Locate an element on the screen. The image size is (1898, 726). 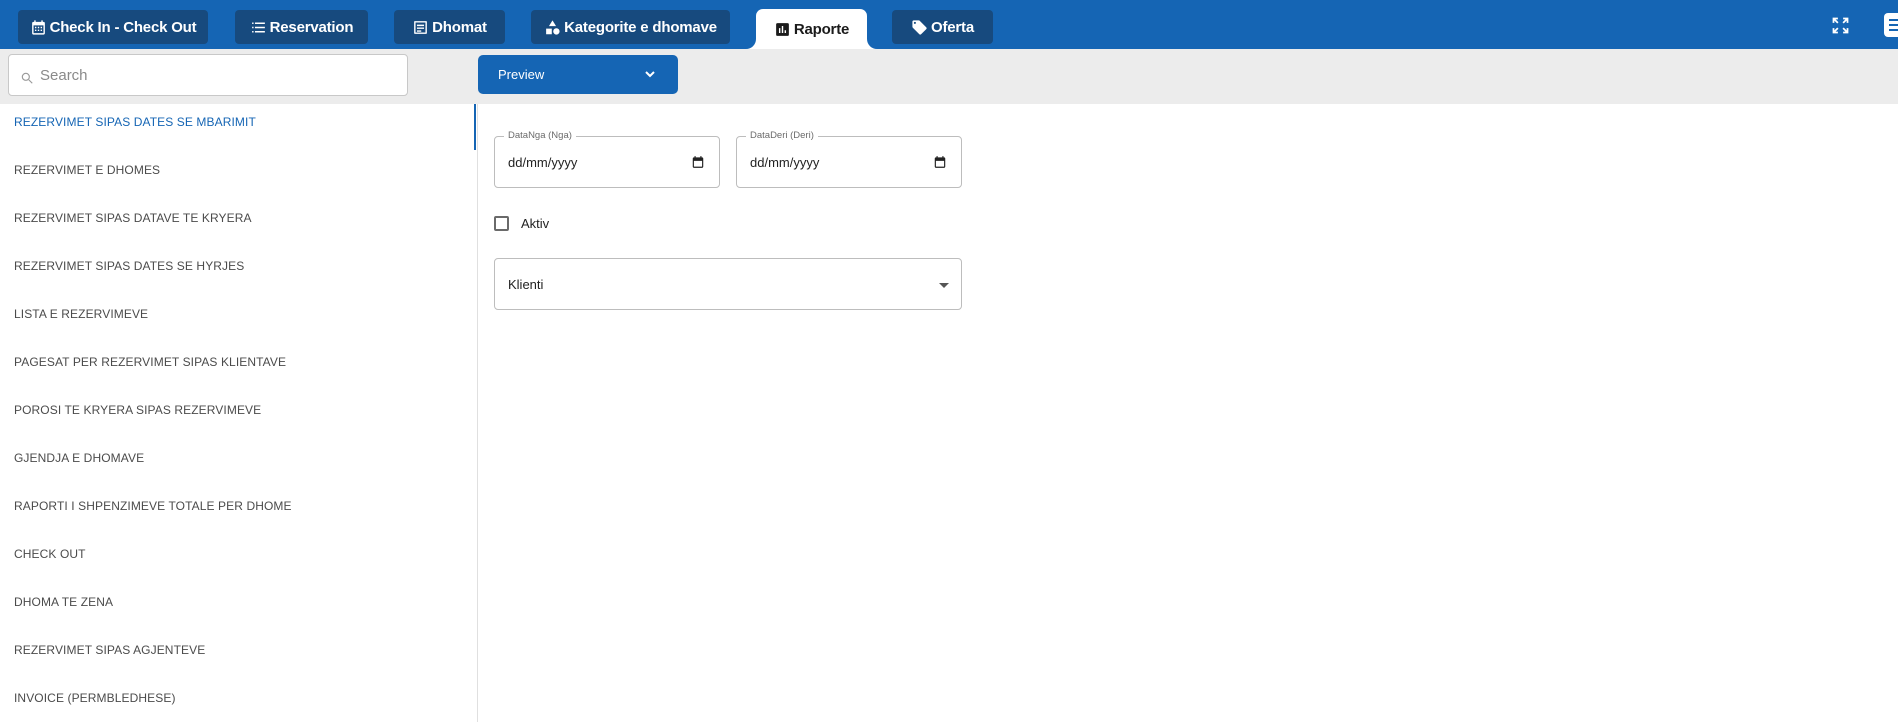
report-item: GJENDJA E DHOMAVE is located at coordinates (238, 463).